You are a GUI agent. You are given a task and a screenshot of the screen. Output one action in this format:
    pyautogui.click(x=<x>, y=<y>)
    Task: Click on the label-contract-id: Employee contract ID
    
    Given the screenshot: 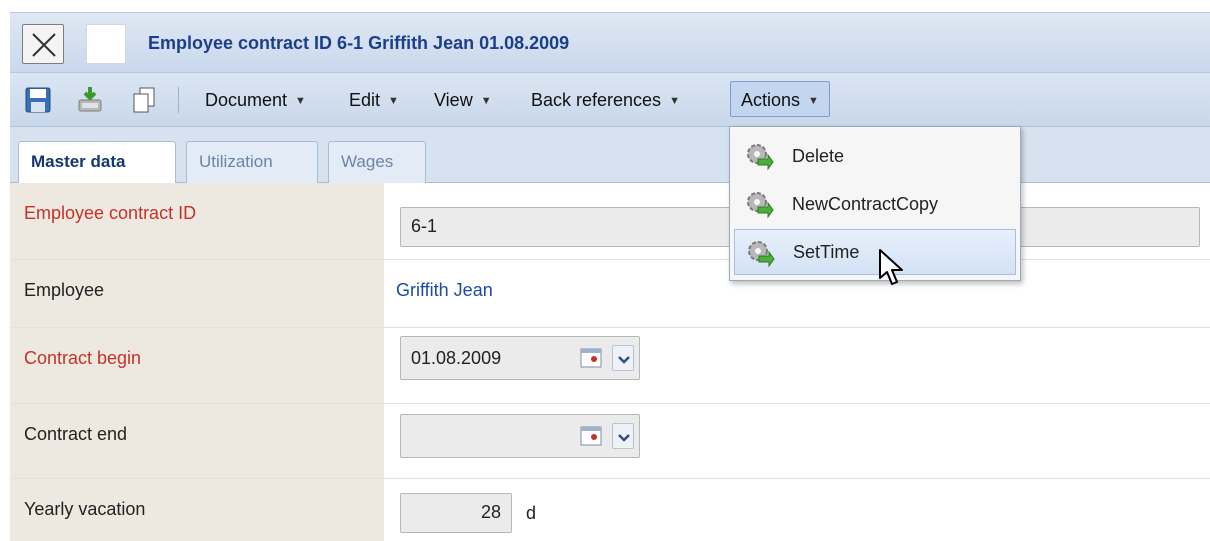 What is the action you would take?
    pyautogui.click(x=197, y=221)
    